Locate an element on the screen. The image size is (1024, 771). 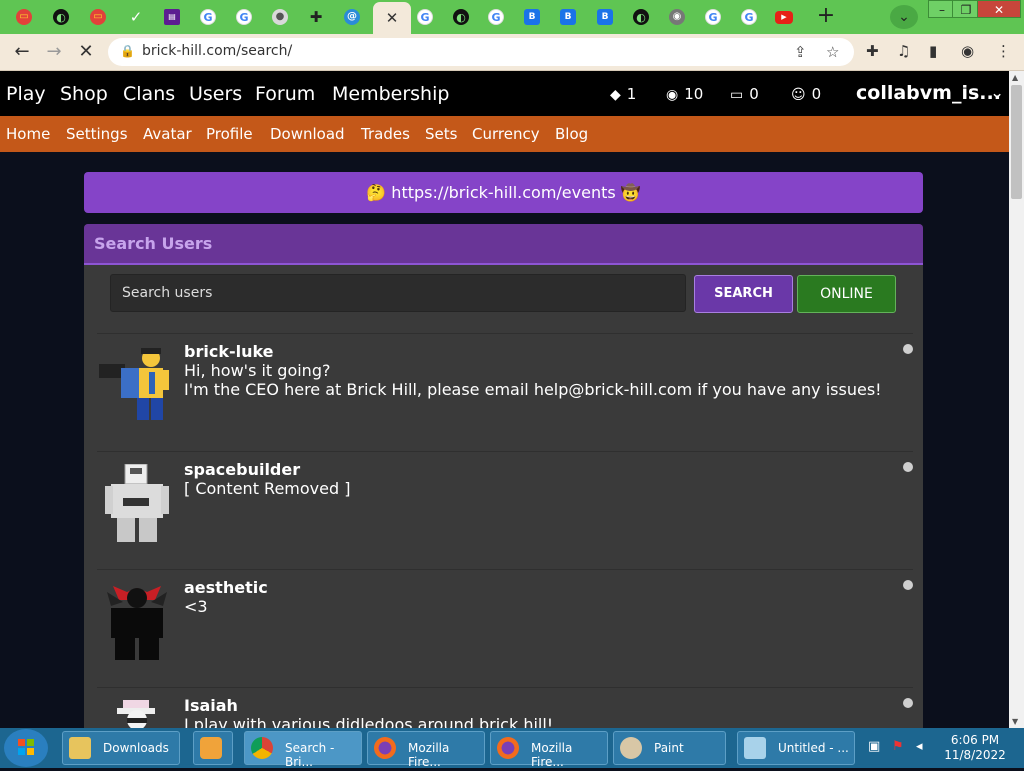
volume-icon: ◂ is located at coordinates (919, 746).